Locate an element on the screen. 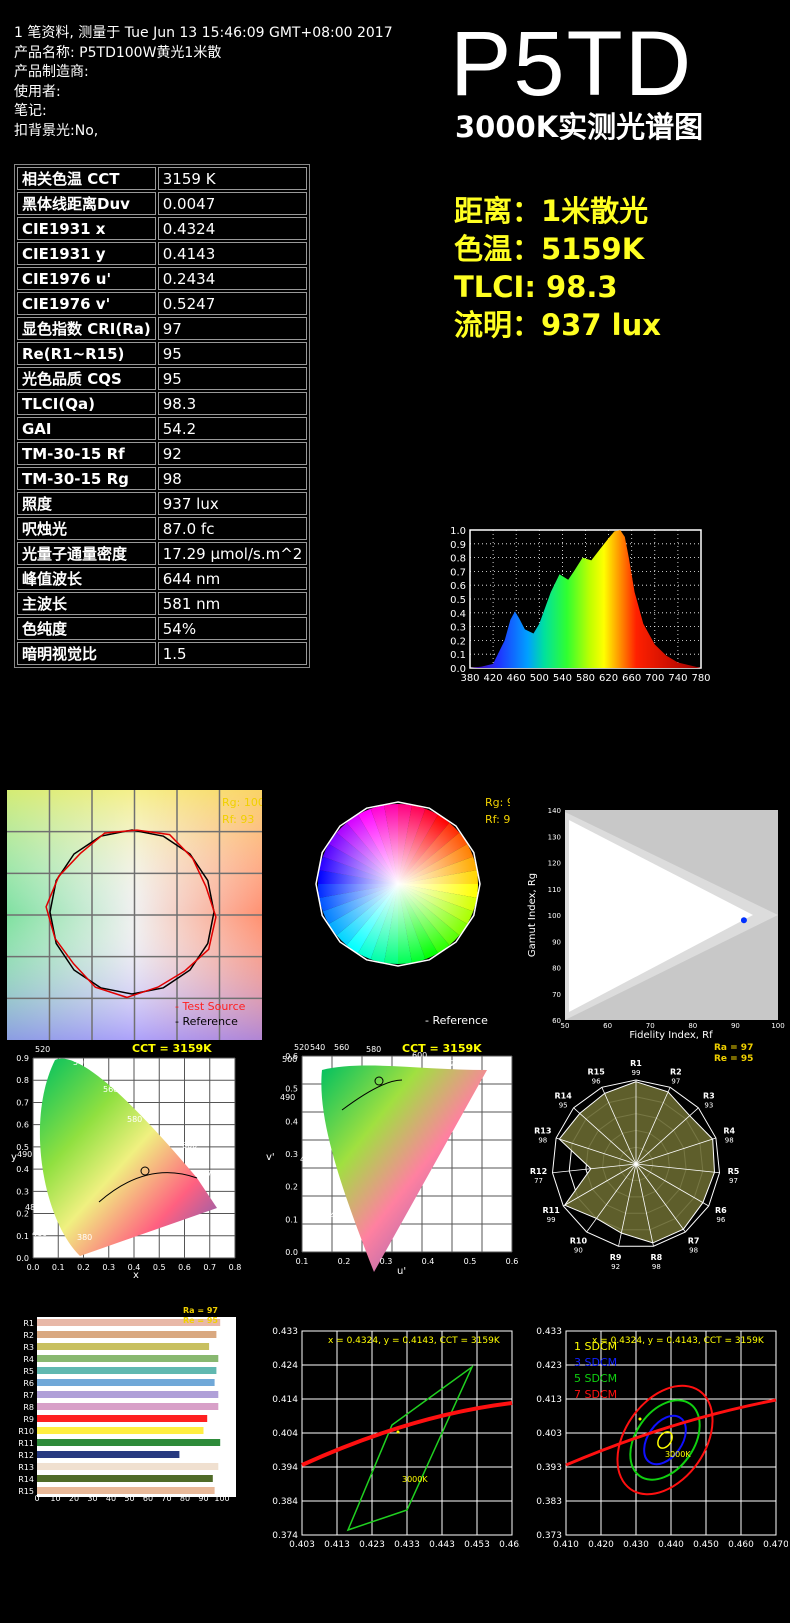 The height and width of the screenshot is (1623, 790). wavelength-label: 490 is located at coordinates (24, 1154).